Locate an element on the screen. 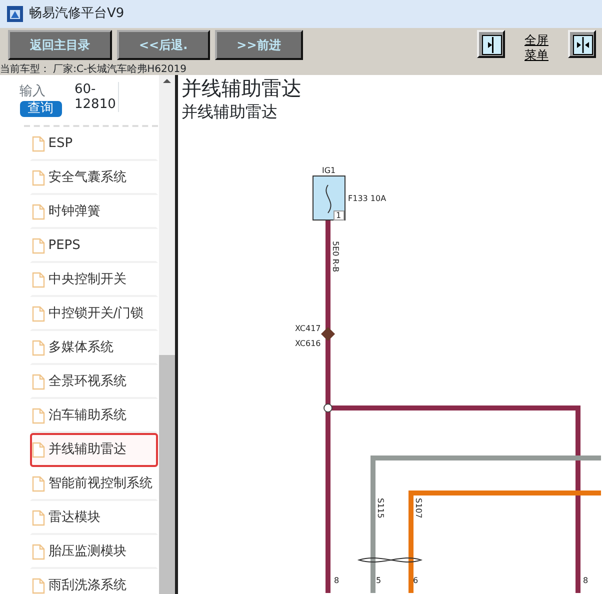 The width and height of the screenshot is (602, 594). pin-number: 1 is located at coordinates (339, 215).